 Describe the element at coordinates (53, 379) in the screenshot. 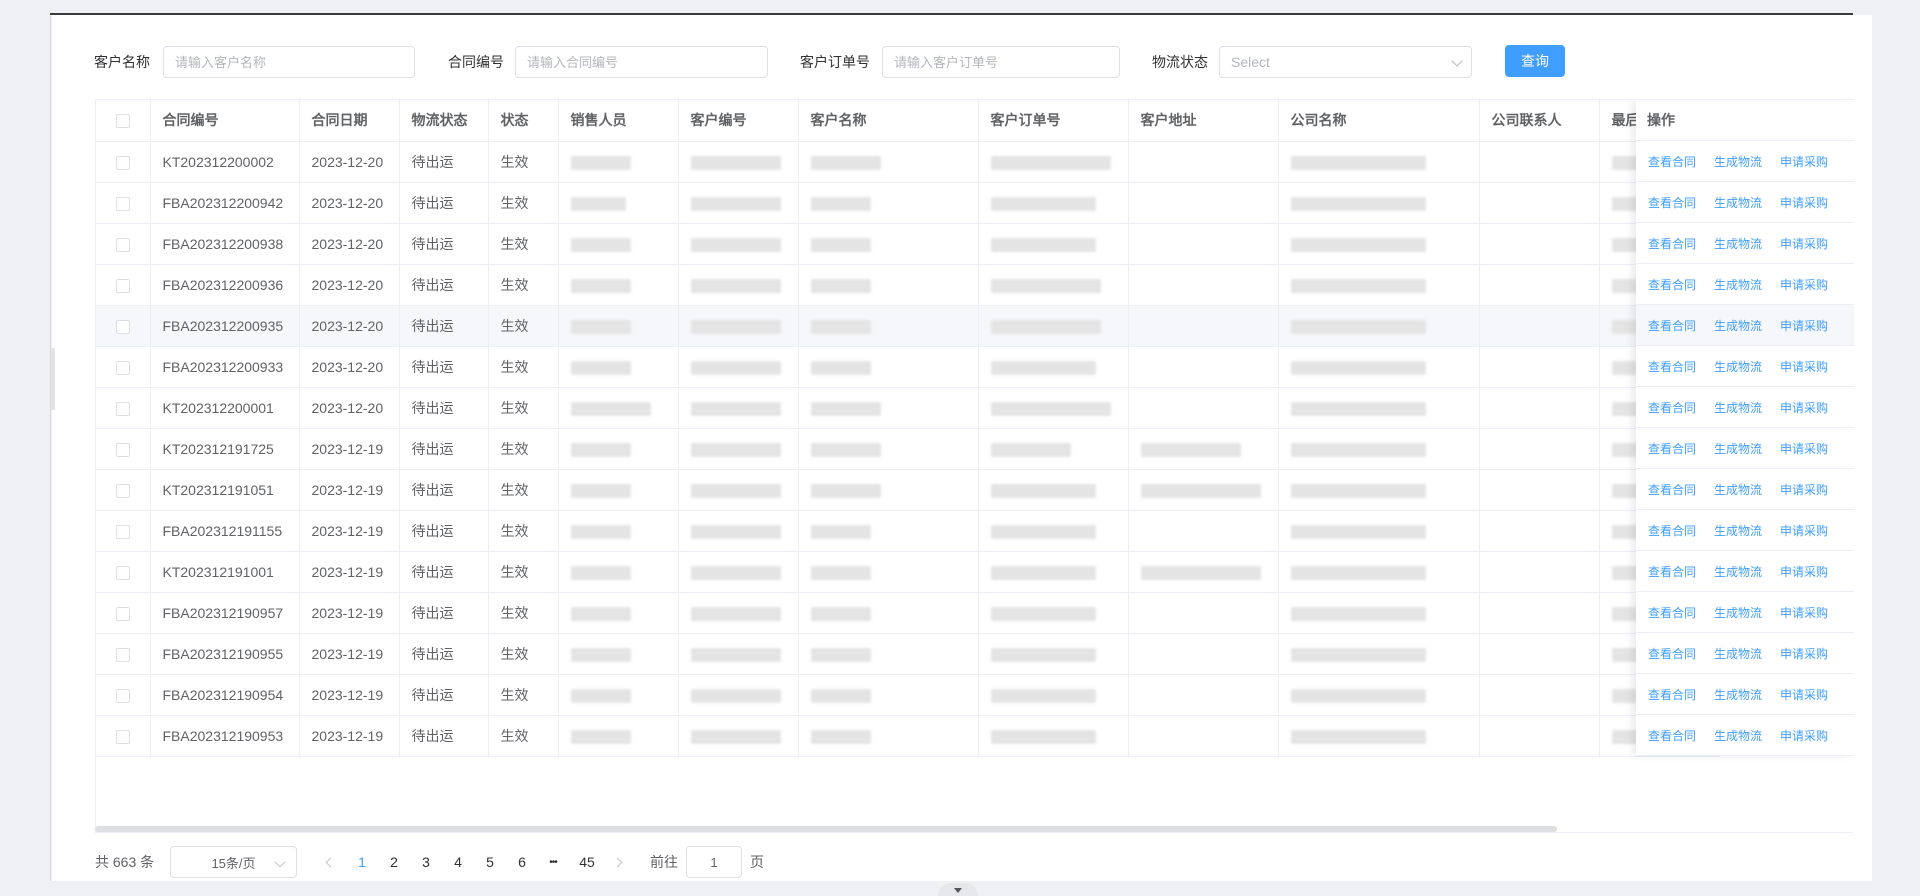

I see `sidebar-collapse-handle` at that location.